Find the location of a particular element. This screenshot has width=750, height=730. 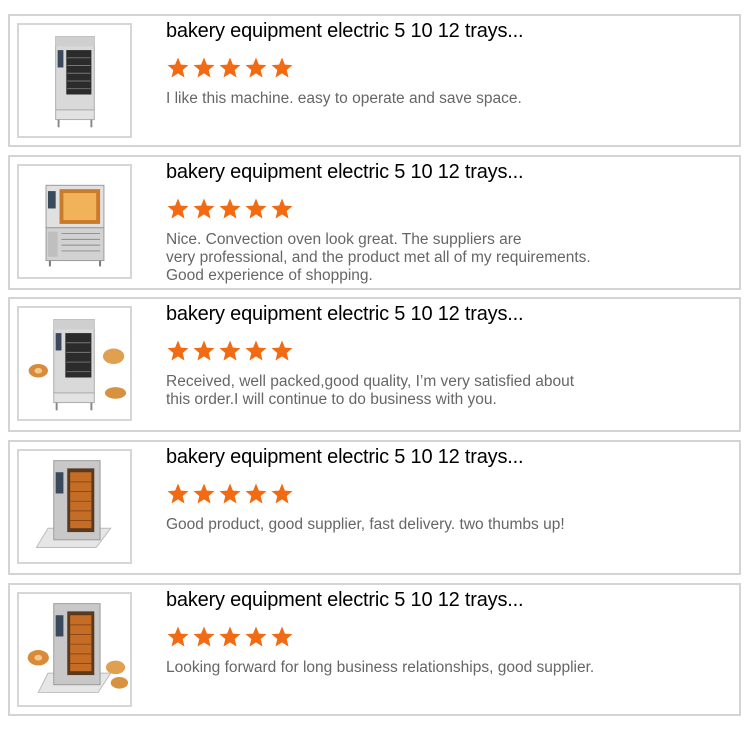

rotary-oven-with-bread-image is located at coordinates (78, 648).